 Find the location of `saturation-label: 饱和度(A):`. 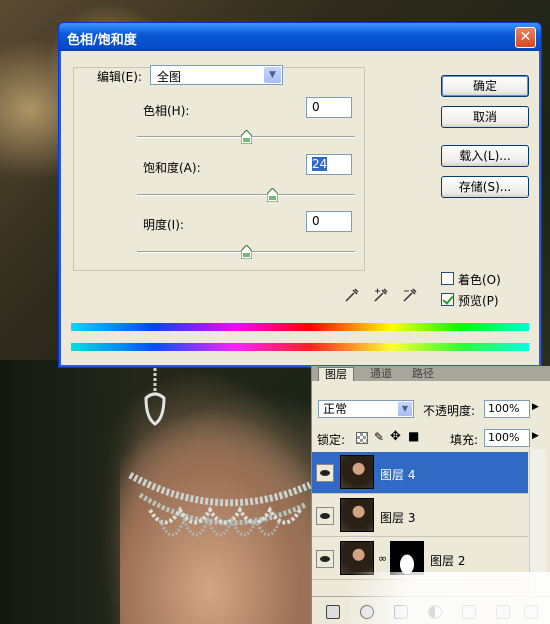

saturation-label: 饱和度(A): is located at coordinates (172, 168).